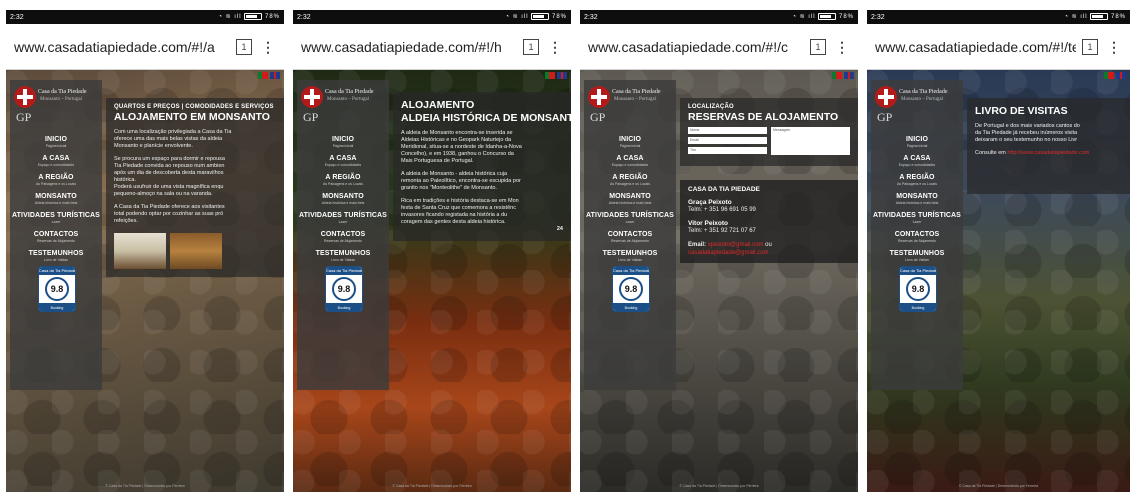 This screenshot has width=1130, height=492. What do you see at coordinates (1048, 153) in the screenshot?
I see `guestbook-link: http://www.casadatiapiedade.com` at bounding box center [1048, 153].